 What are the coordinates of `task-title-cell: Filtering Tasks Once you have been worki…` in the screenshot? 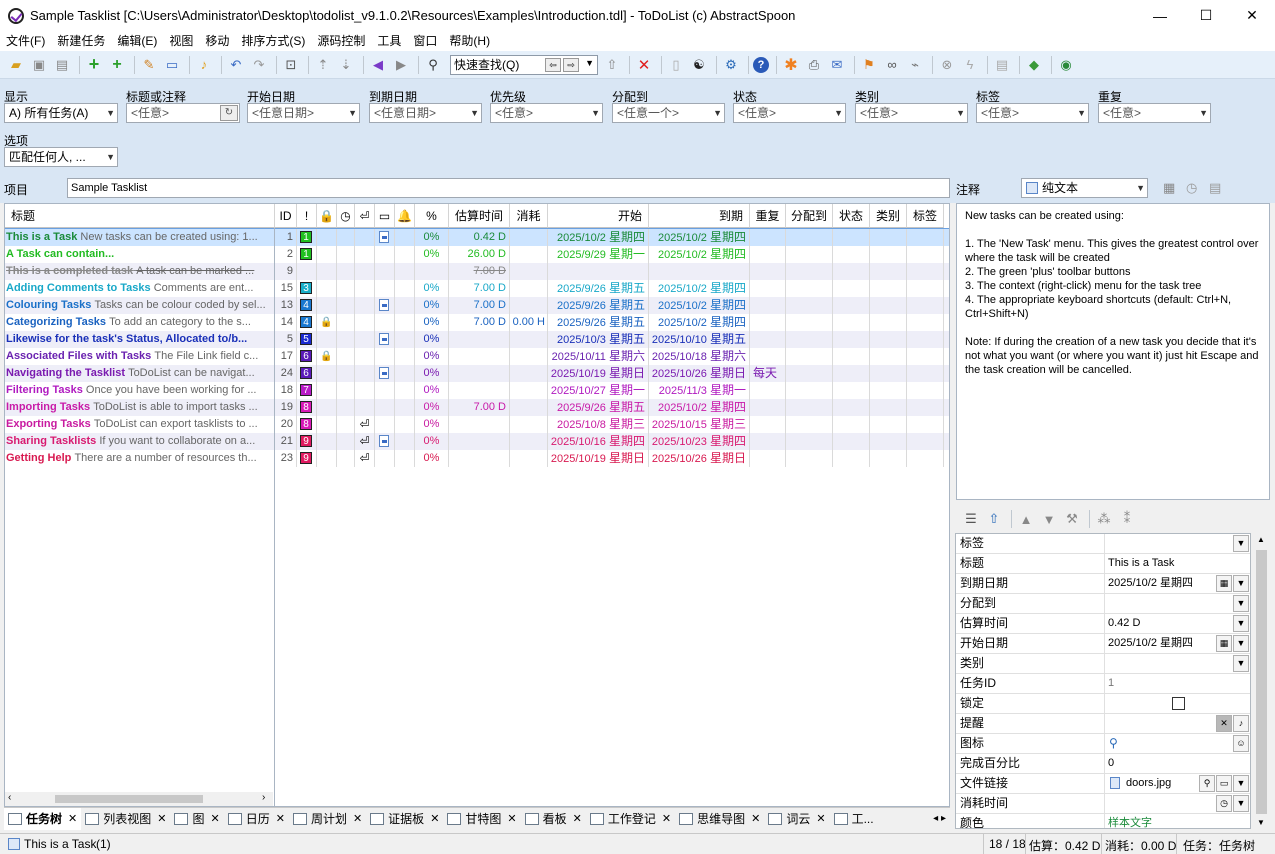 It's located at (140, 390).